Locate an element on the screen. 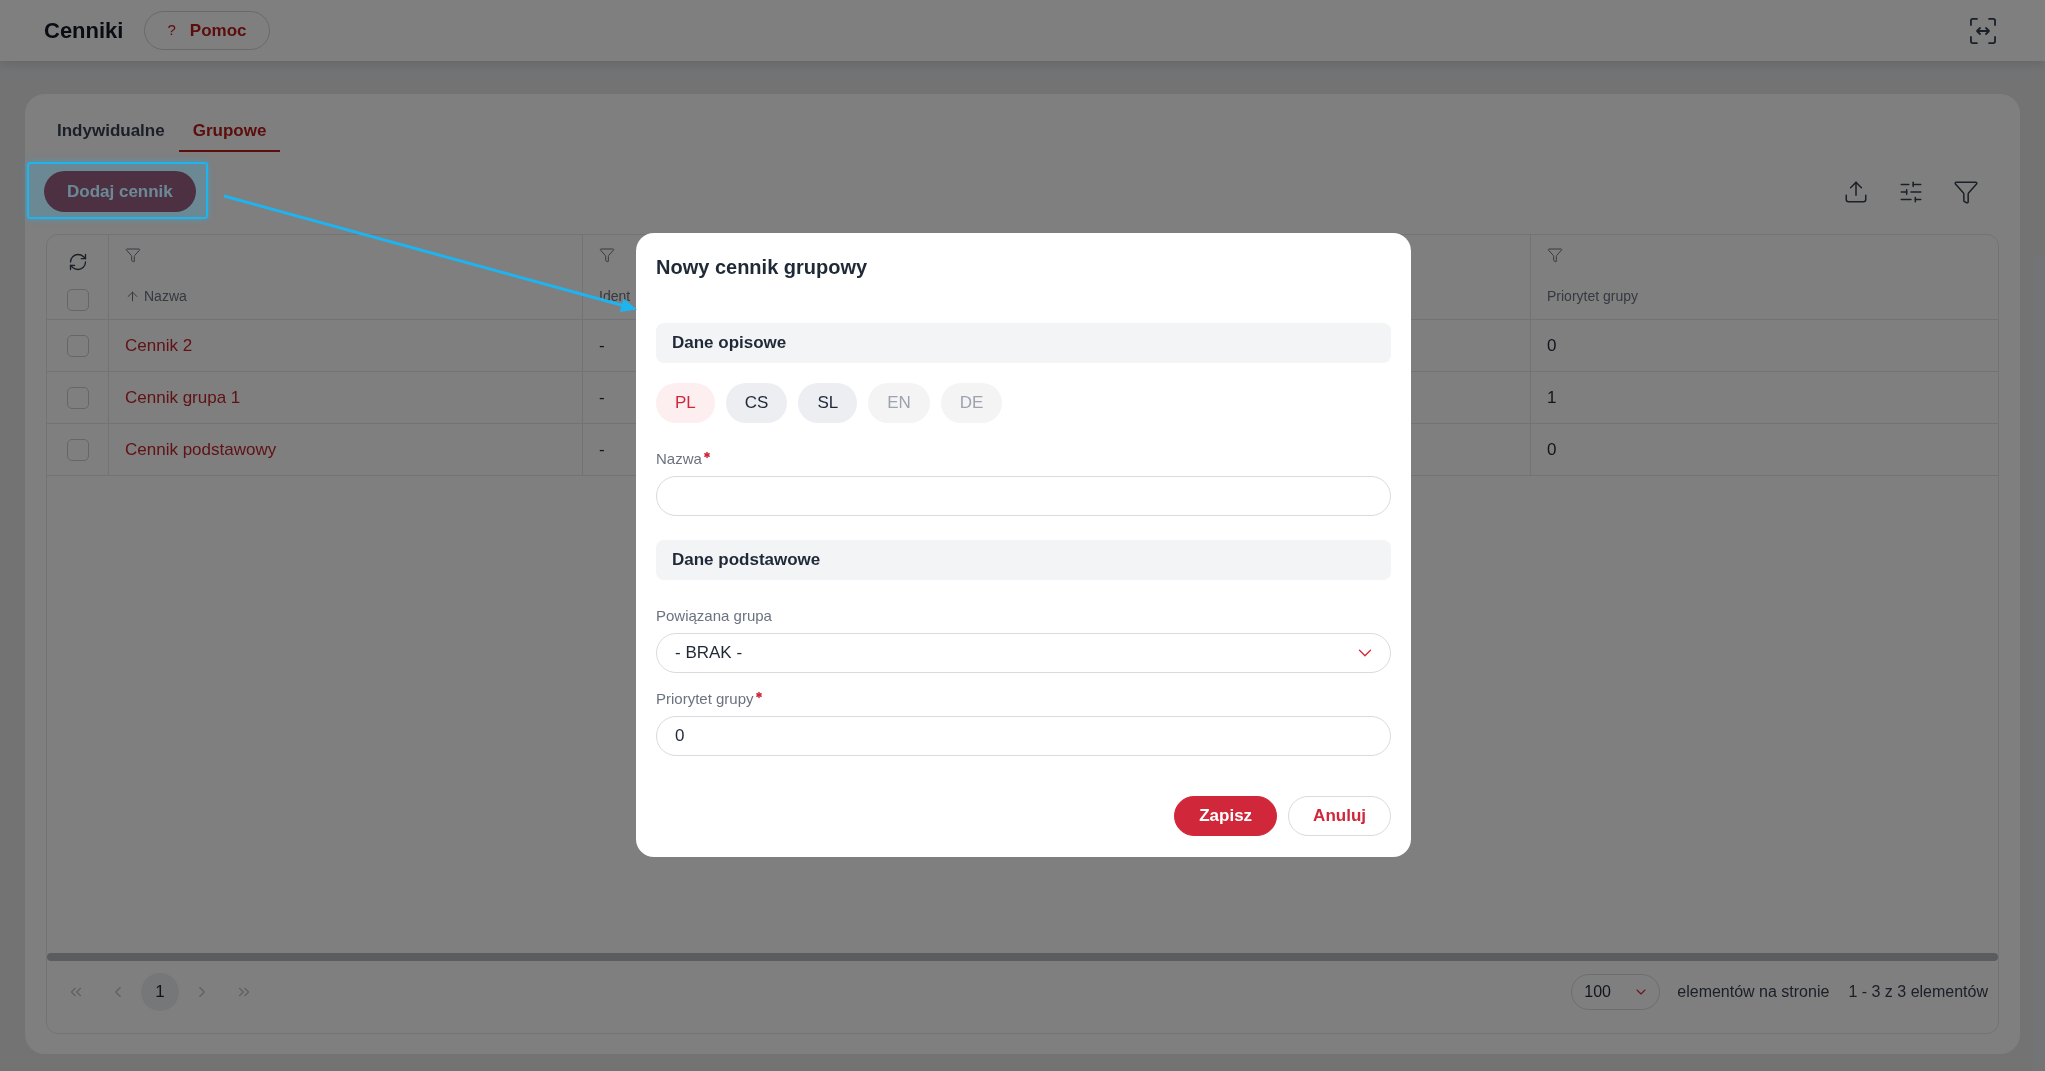 The width and height of the screenshot is (2045, 1071). range-text: 1 - 3 z 3 elementów is located at coordinates (1918, 992).